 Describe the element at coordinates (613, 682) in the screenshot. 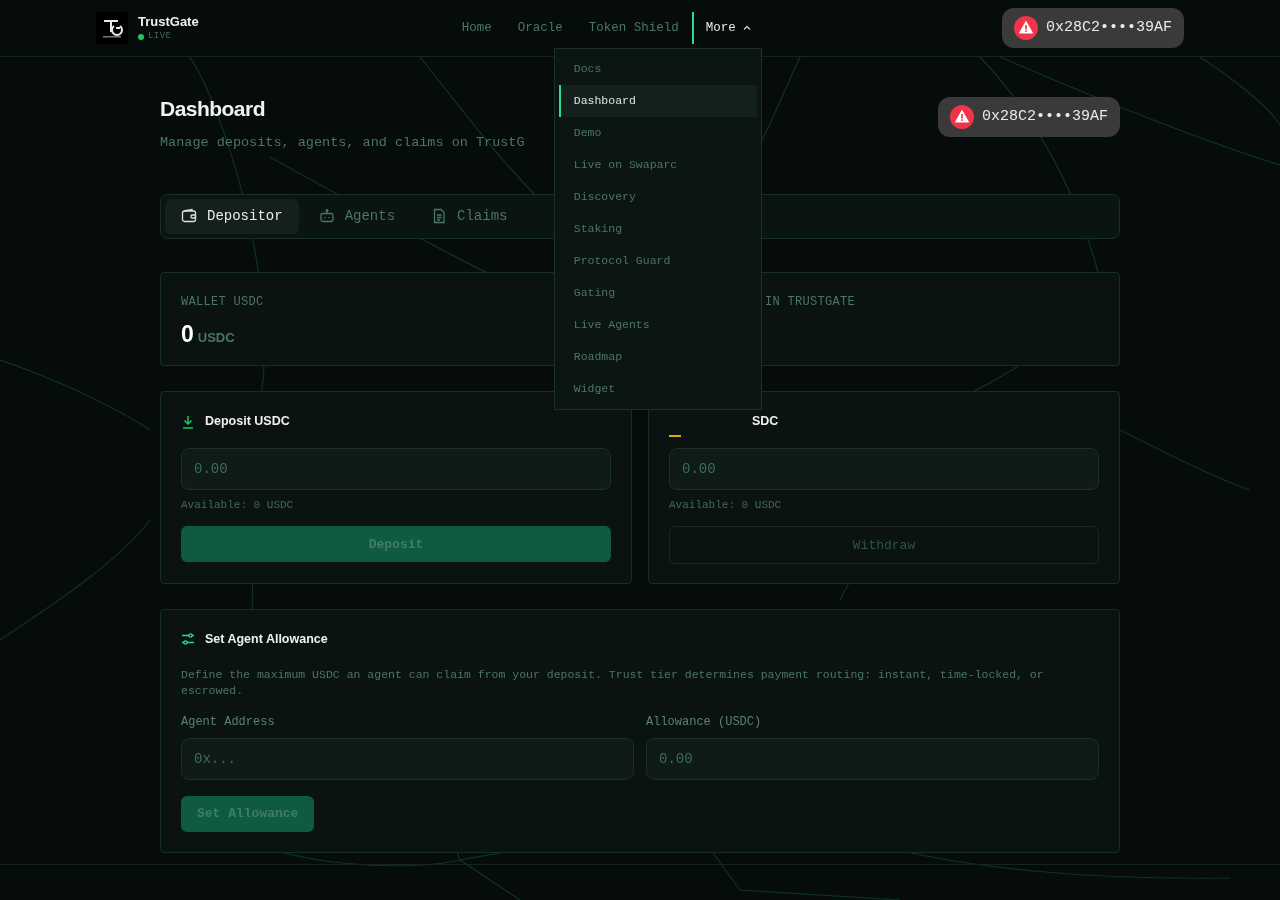

I see `card-description: Define the maximum USDC an agent can claim from your deposit. Trust tier determines payment routing: instant, time-locked, or escrowed.` at that location.